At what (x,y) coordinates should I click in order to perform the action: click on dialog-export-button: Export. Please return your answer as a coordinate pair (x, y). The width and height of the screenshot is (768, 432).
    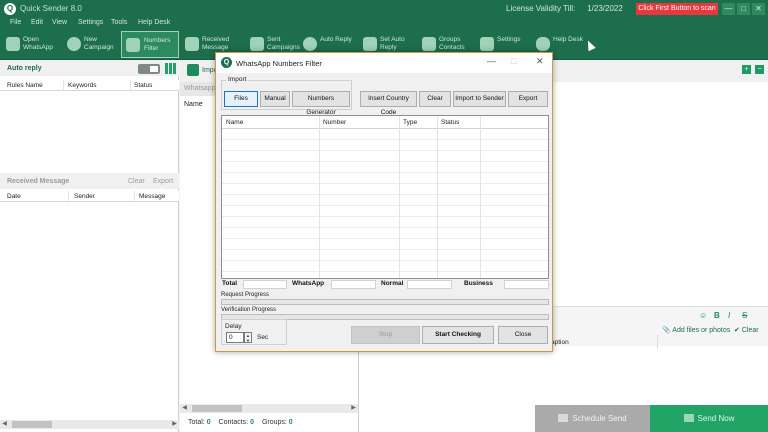
    Looking at the image, I should click on (528, 99).